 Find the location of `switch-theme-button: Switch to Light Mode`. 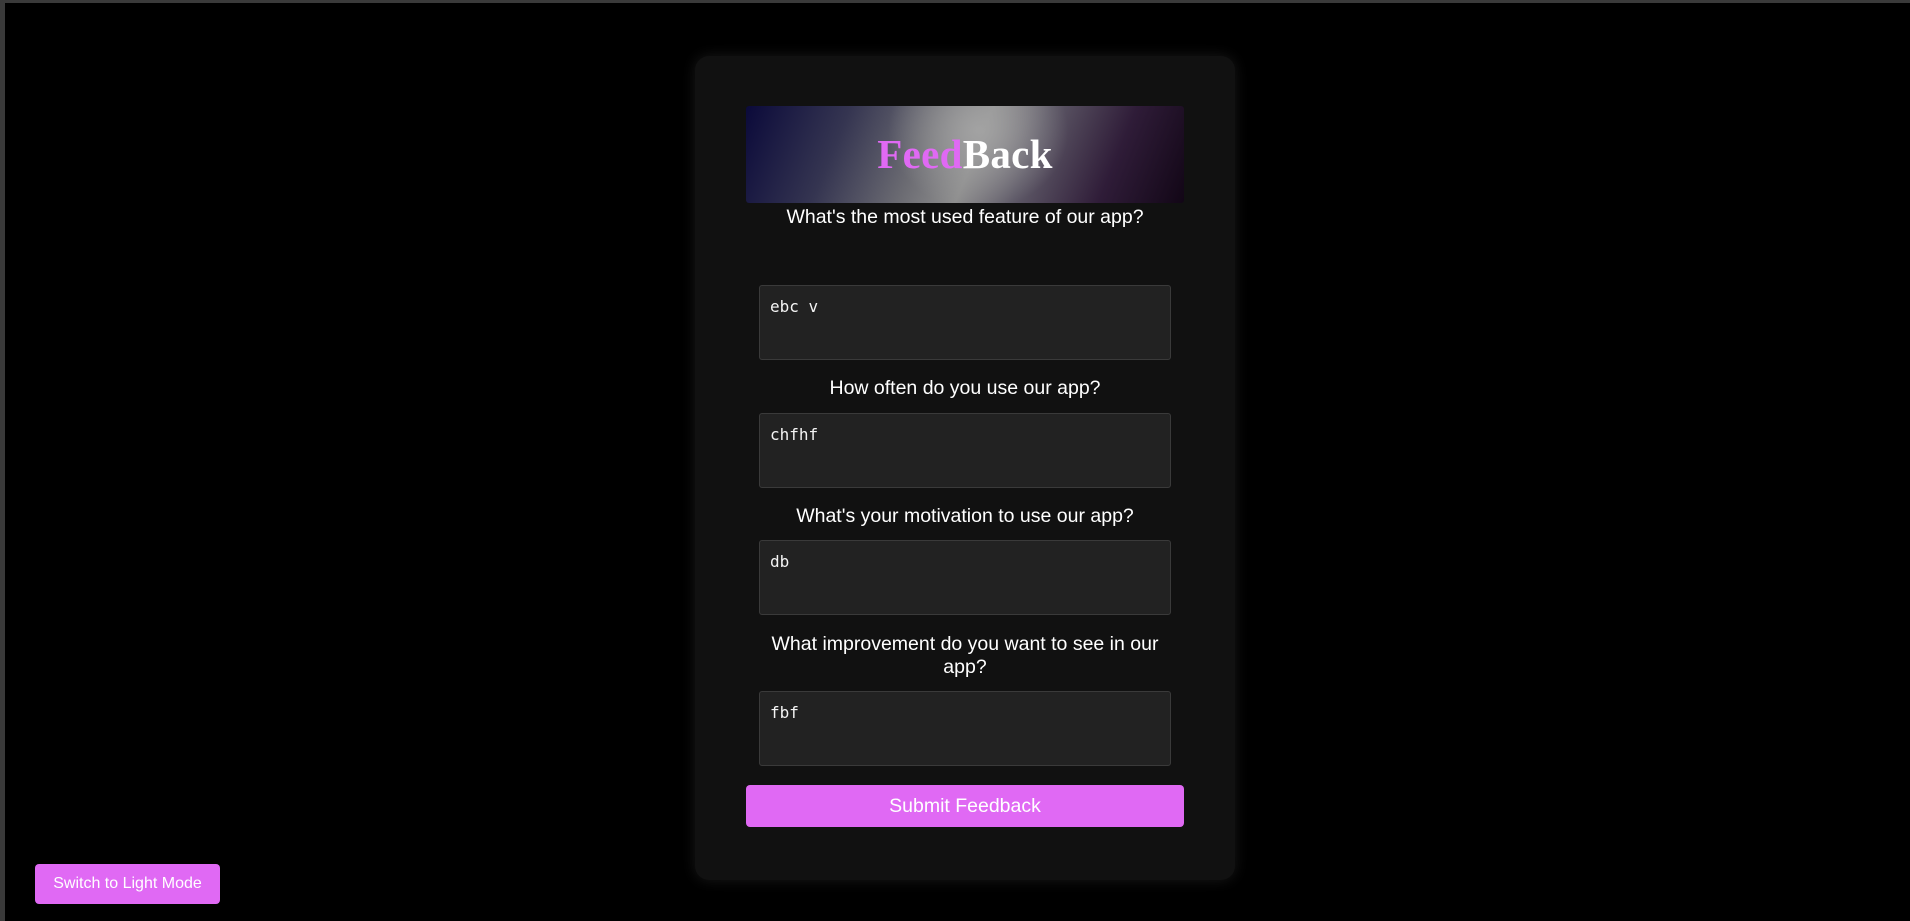

switch-theme-button: Switch to Light Mode is located at coordinates (127, 884).